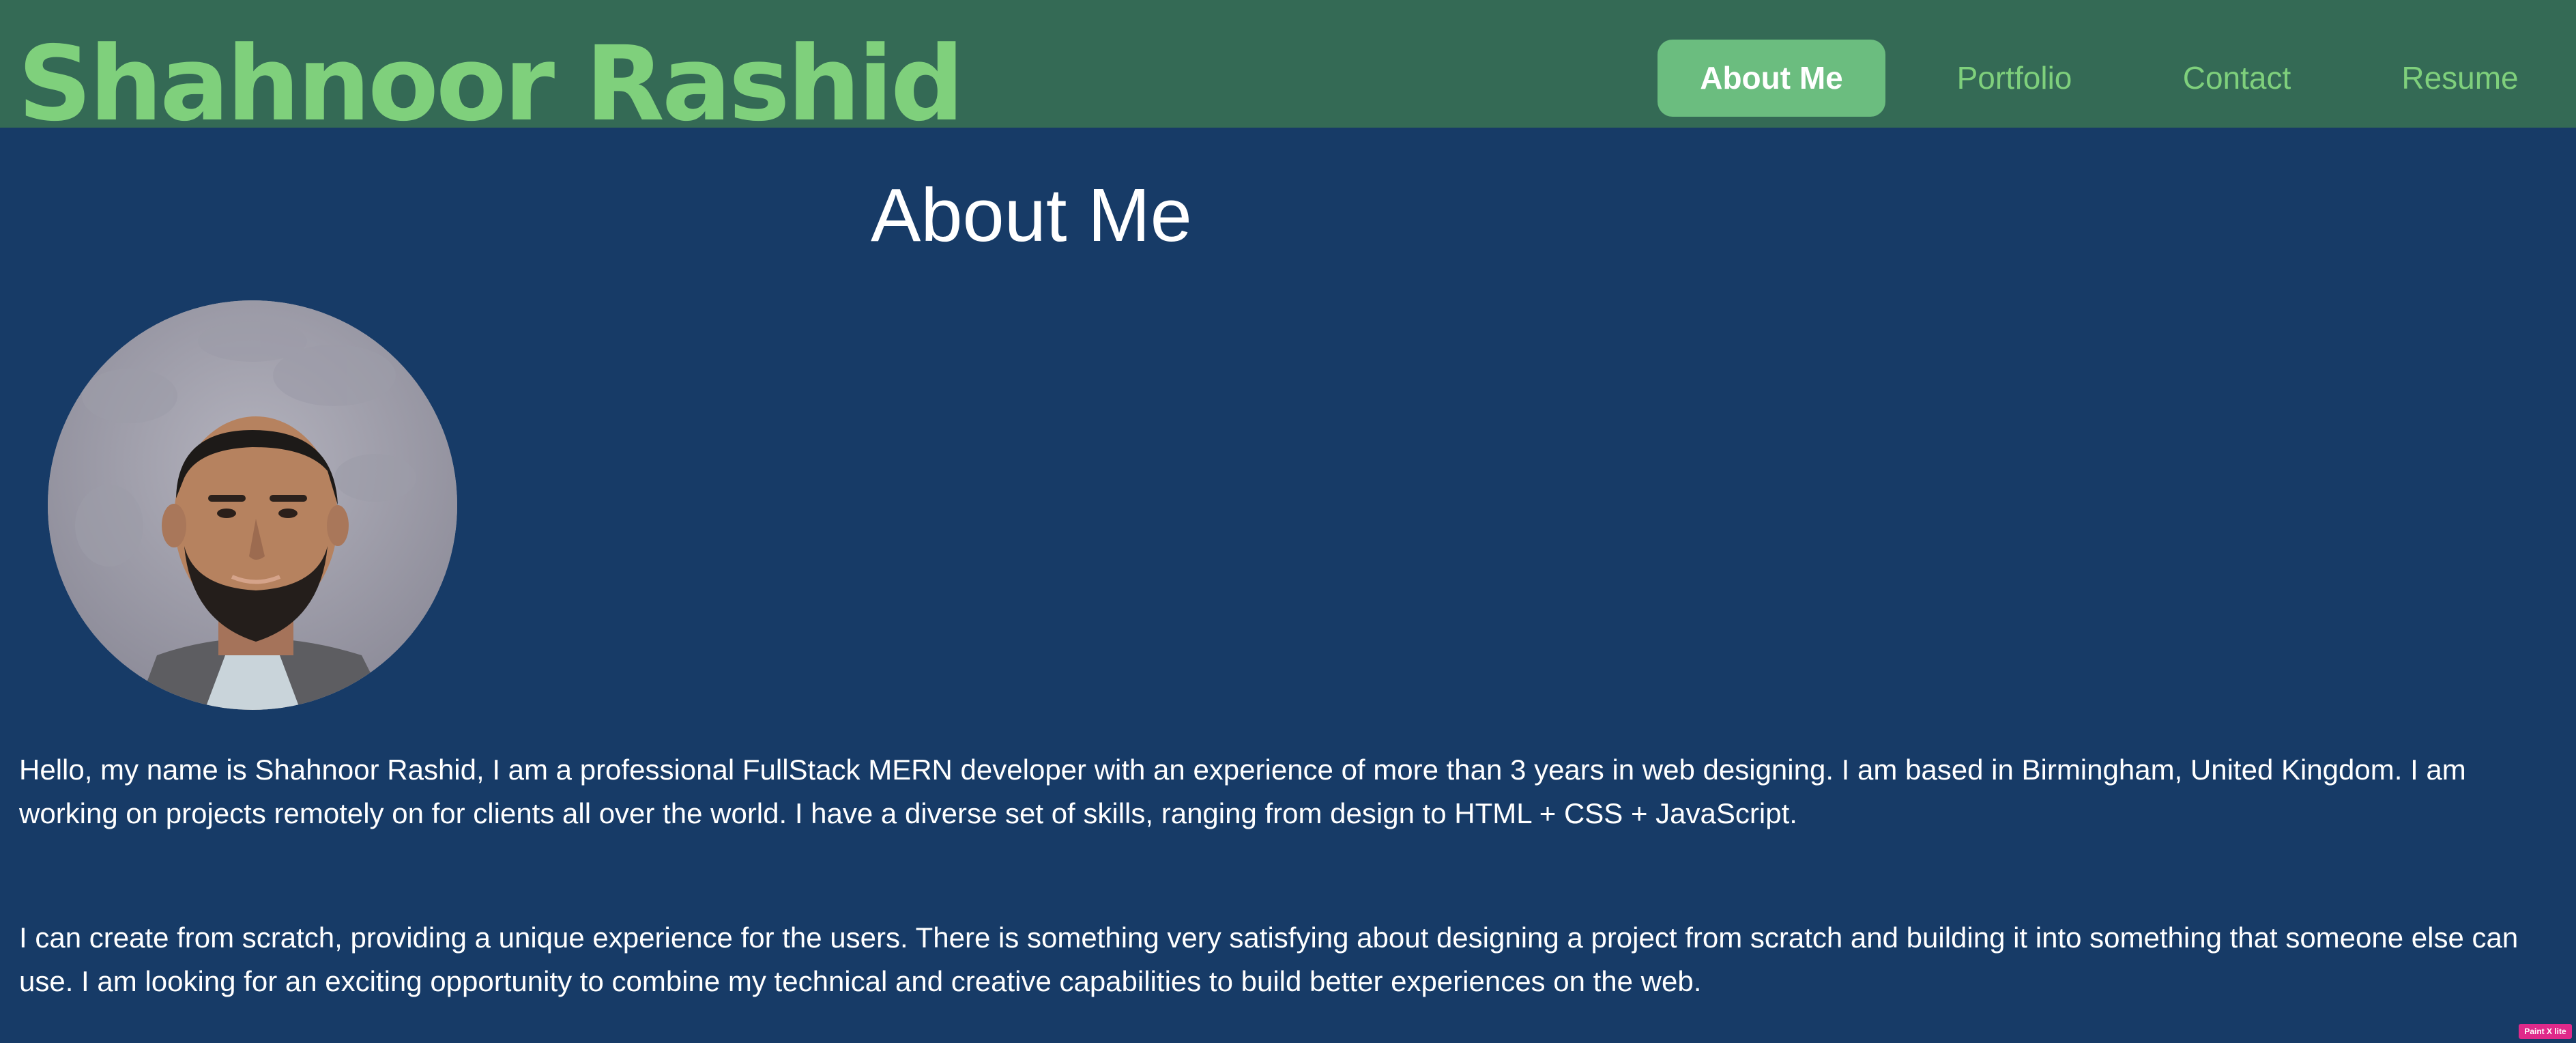  Describe the element at coordinates (2237, 78) in the screenshot. I see `nav-contact: Contact` at that location.